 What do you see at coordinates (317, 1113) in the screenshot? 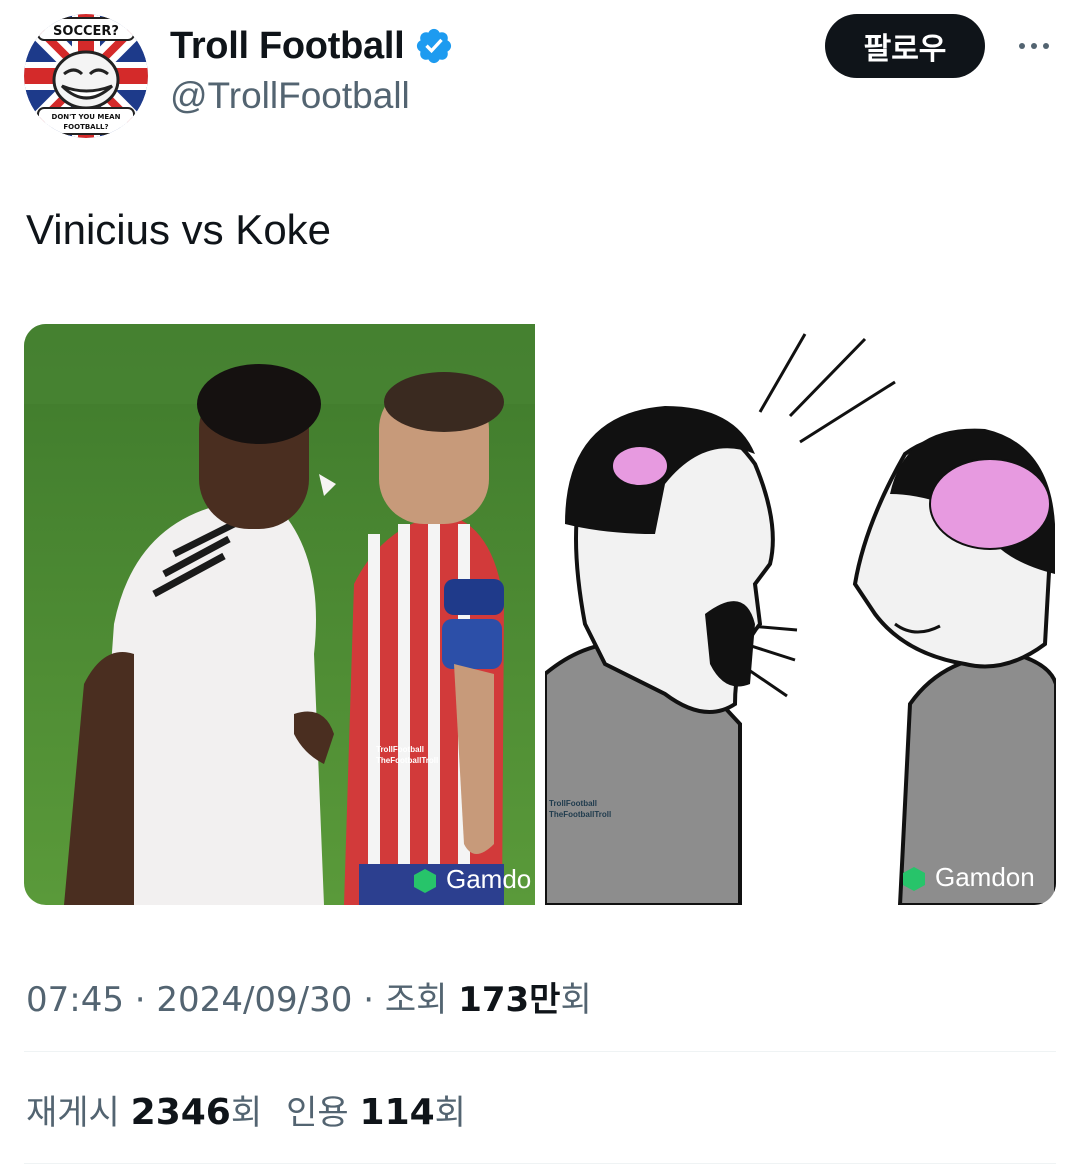
I see `quotes-label: 인용` at bounding box center [317, 1113].